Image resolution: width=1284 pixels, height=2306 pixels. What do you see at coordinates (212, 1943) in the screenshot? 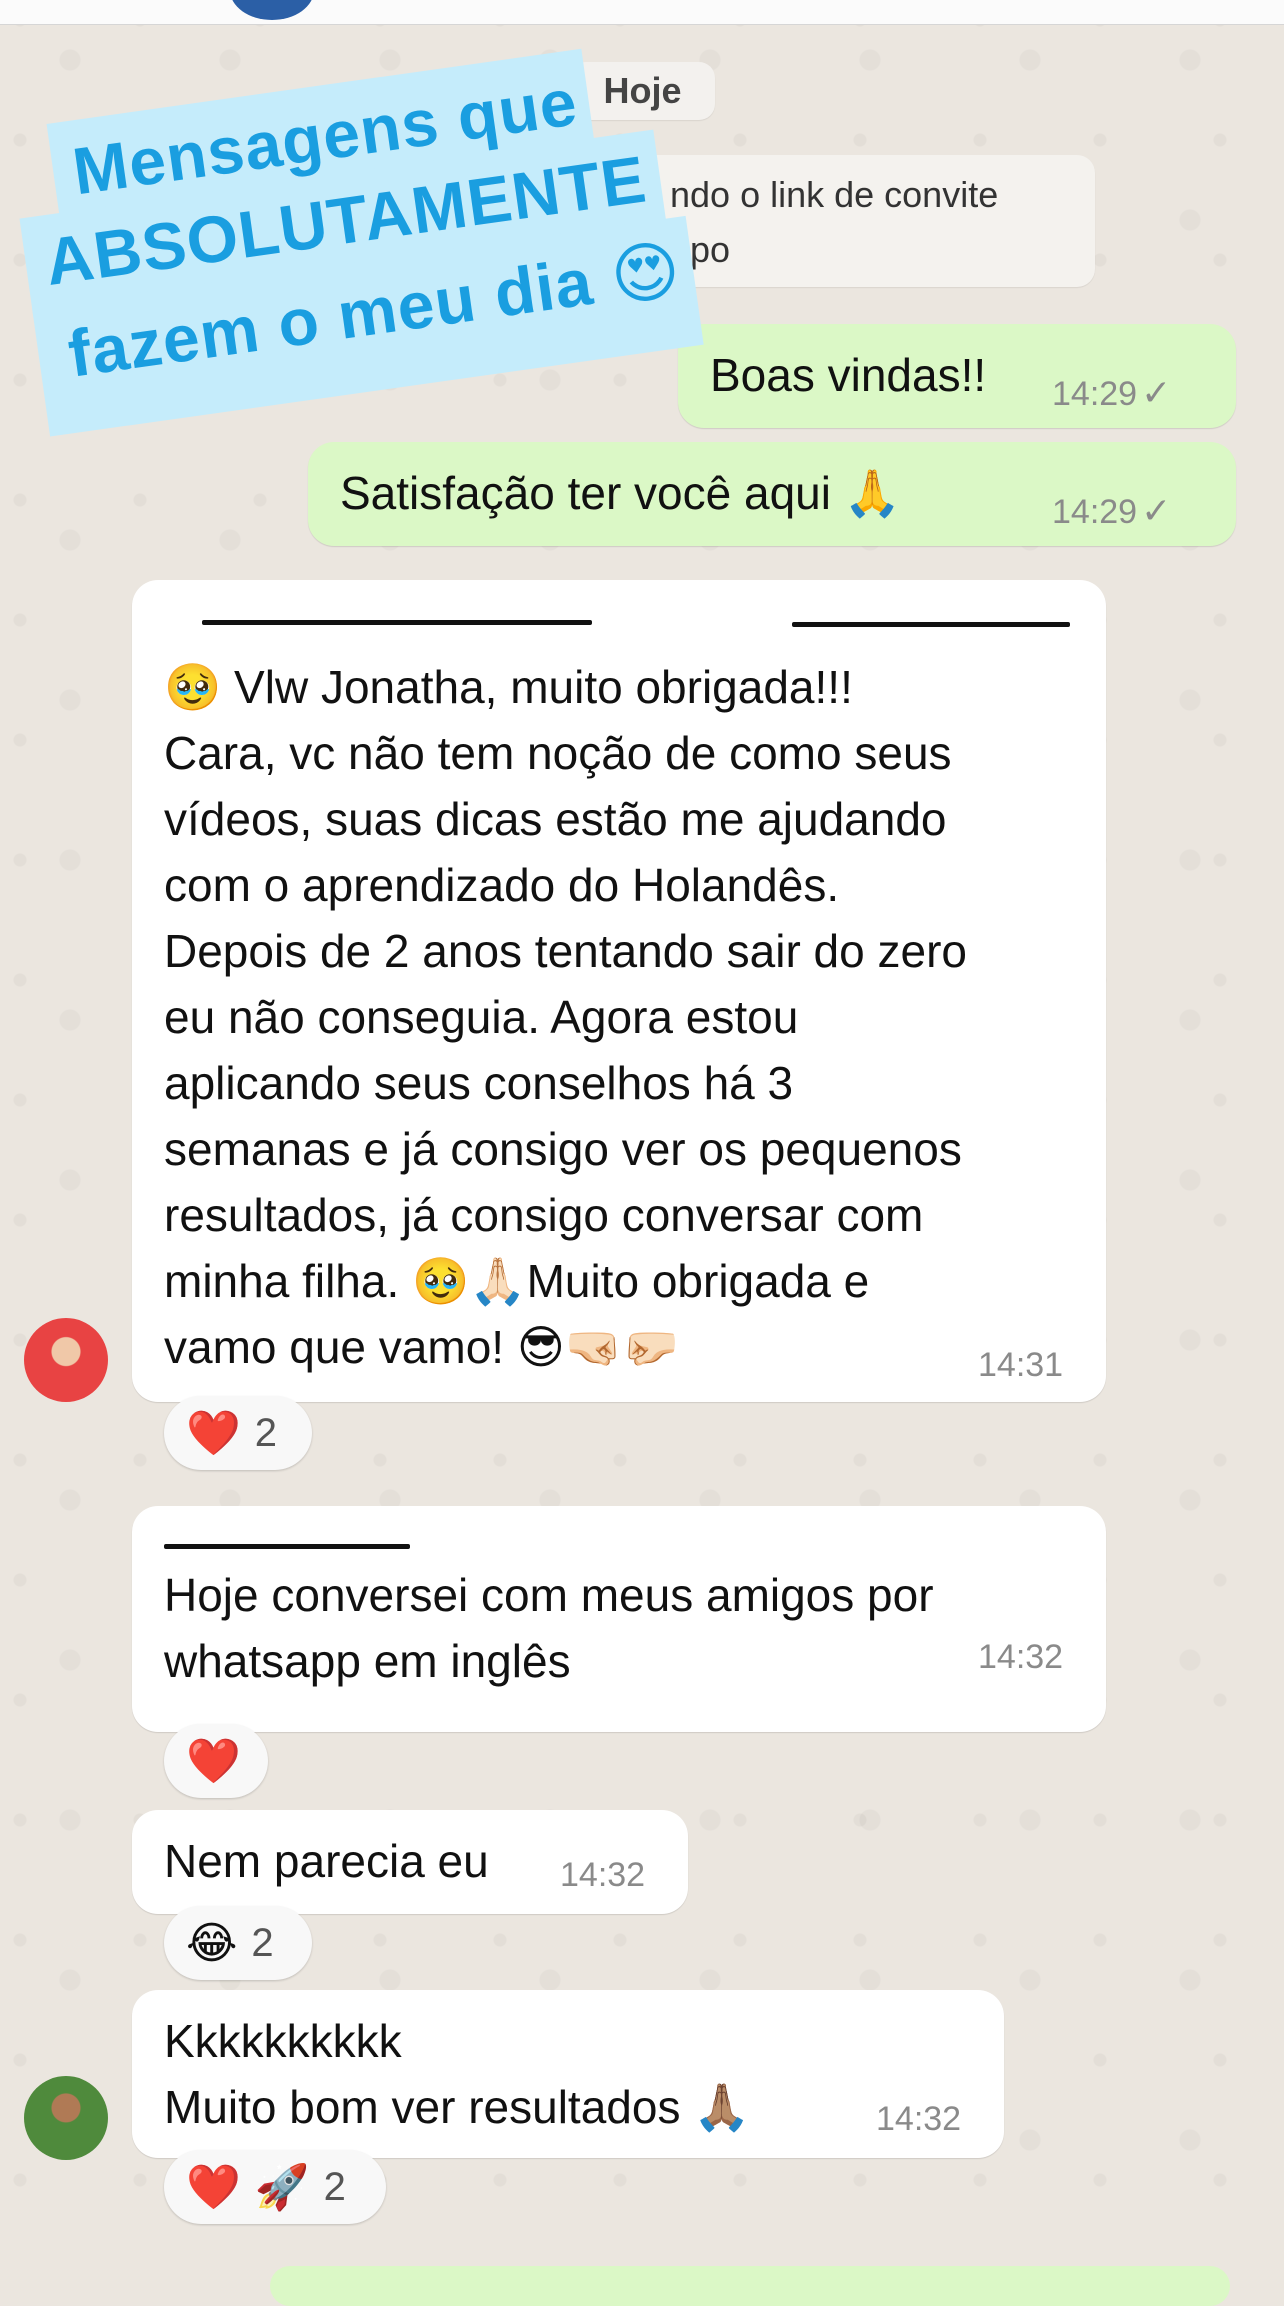
I see `laughing-reaction-icon: 😂` at bounding box center [212, 1943].